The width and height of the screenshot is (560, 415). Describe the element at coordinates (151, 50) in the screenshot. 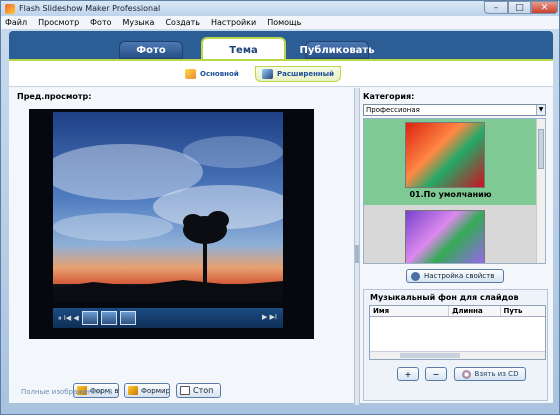

I see `tab-photo: Фото` at that location.